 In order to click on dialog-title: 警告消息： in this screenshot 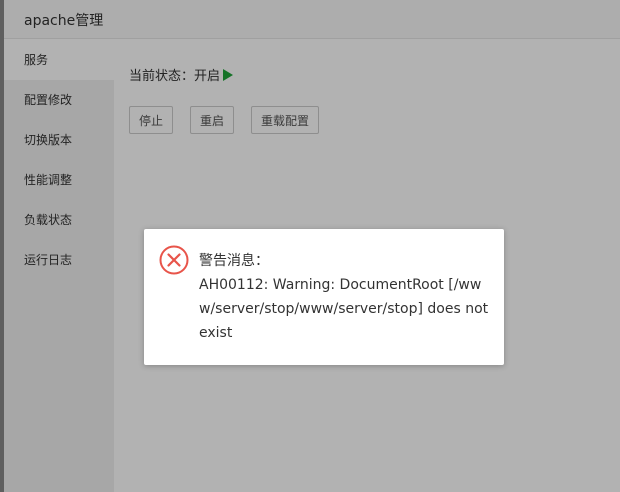, I will do `click(234, 261)`.